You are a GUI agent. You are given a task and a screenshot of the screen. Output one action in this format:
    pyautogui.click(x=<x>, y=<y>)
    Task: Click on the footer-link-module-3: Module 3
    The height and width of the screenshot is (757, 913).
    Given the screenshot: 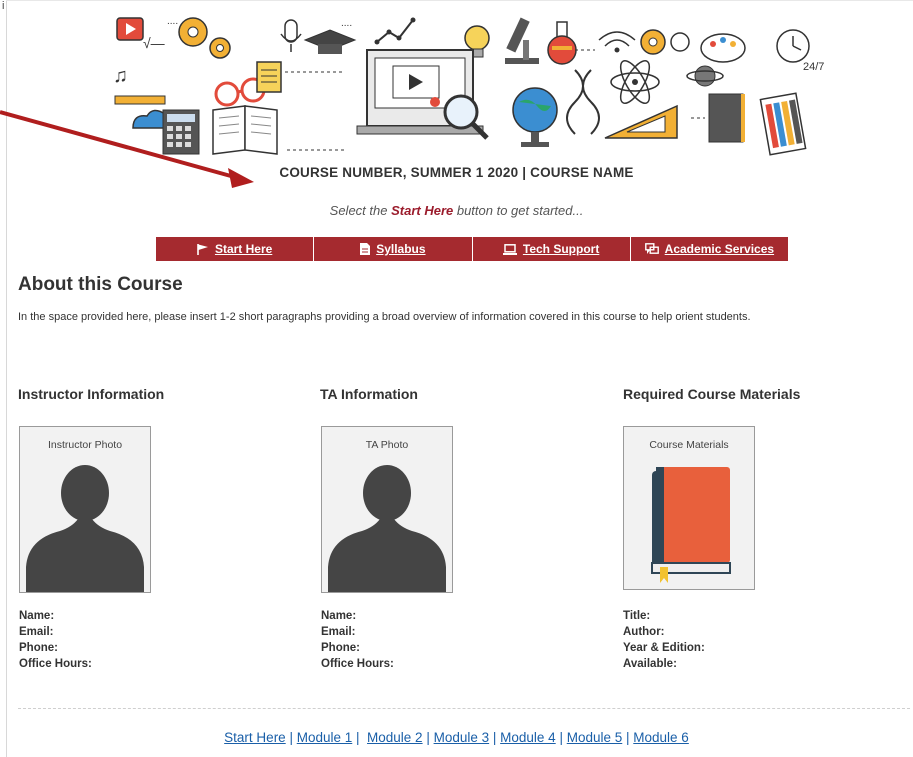 What is the action you would take?
    pyautogui.click(x=462, y=737)
    